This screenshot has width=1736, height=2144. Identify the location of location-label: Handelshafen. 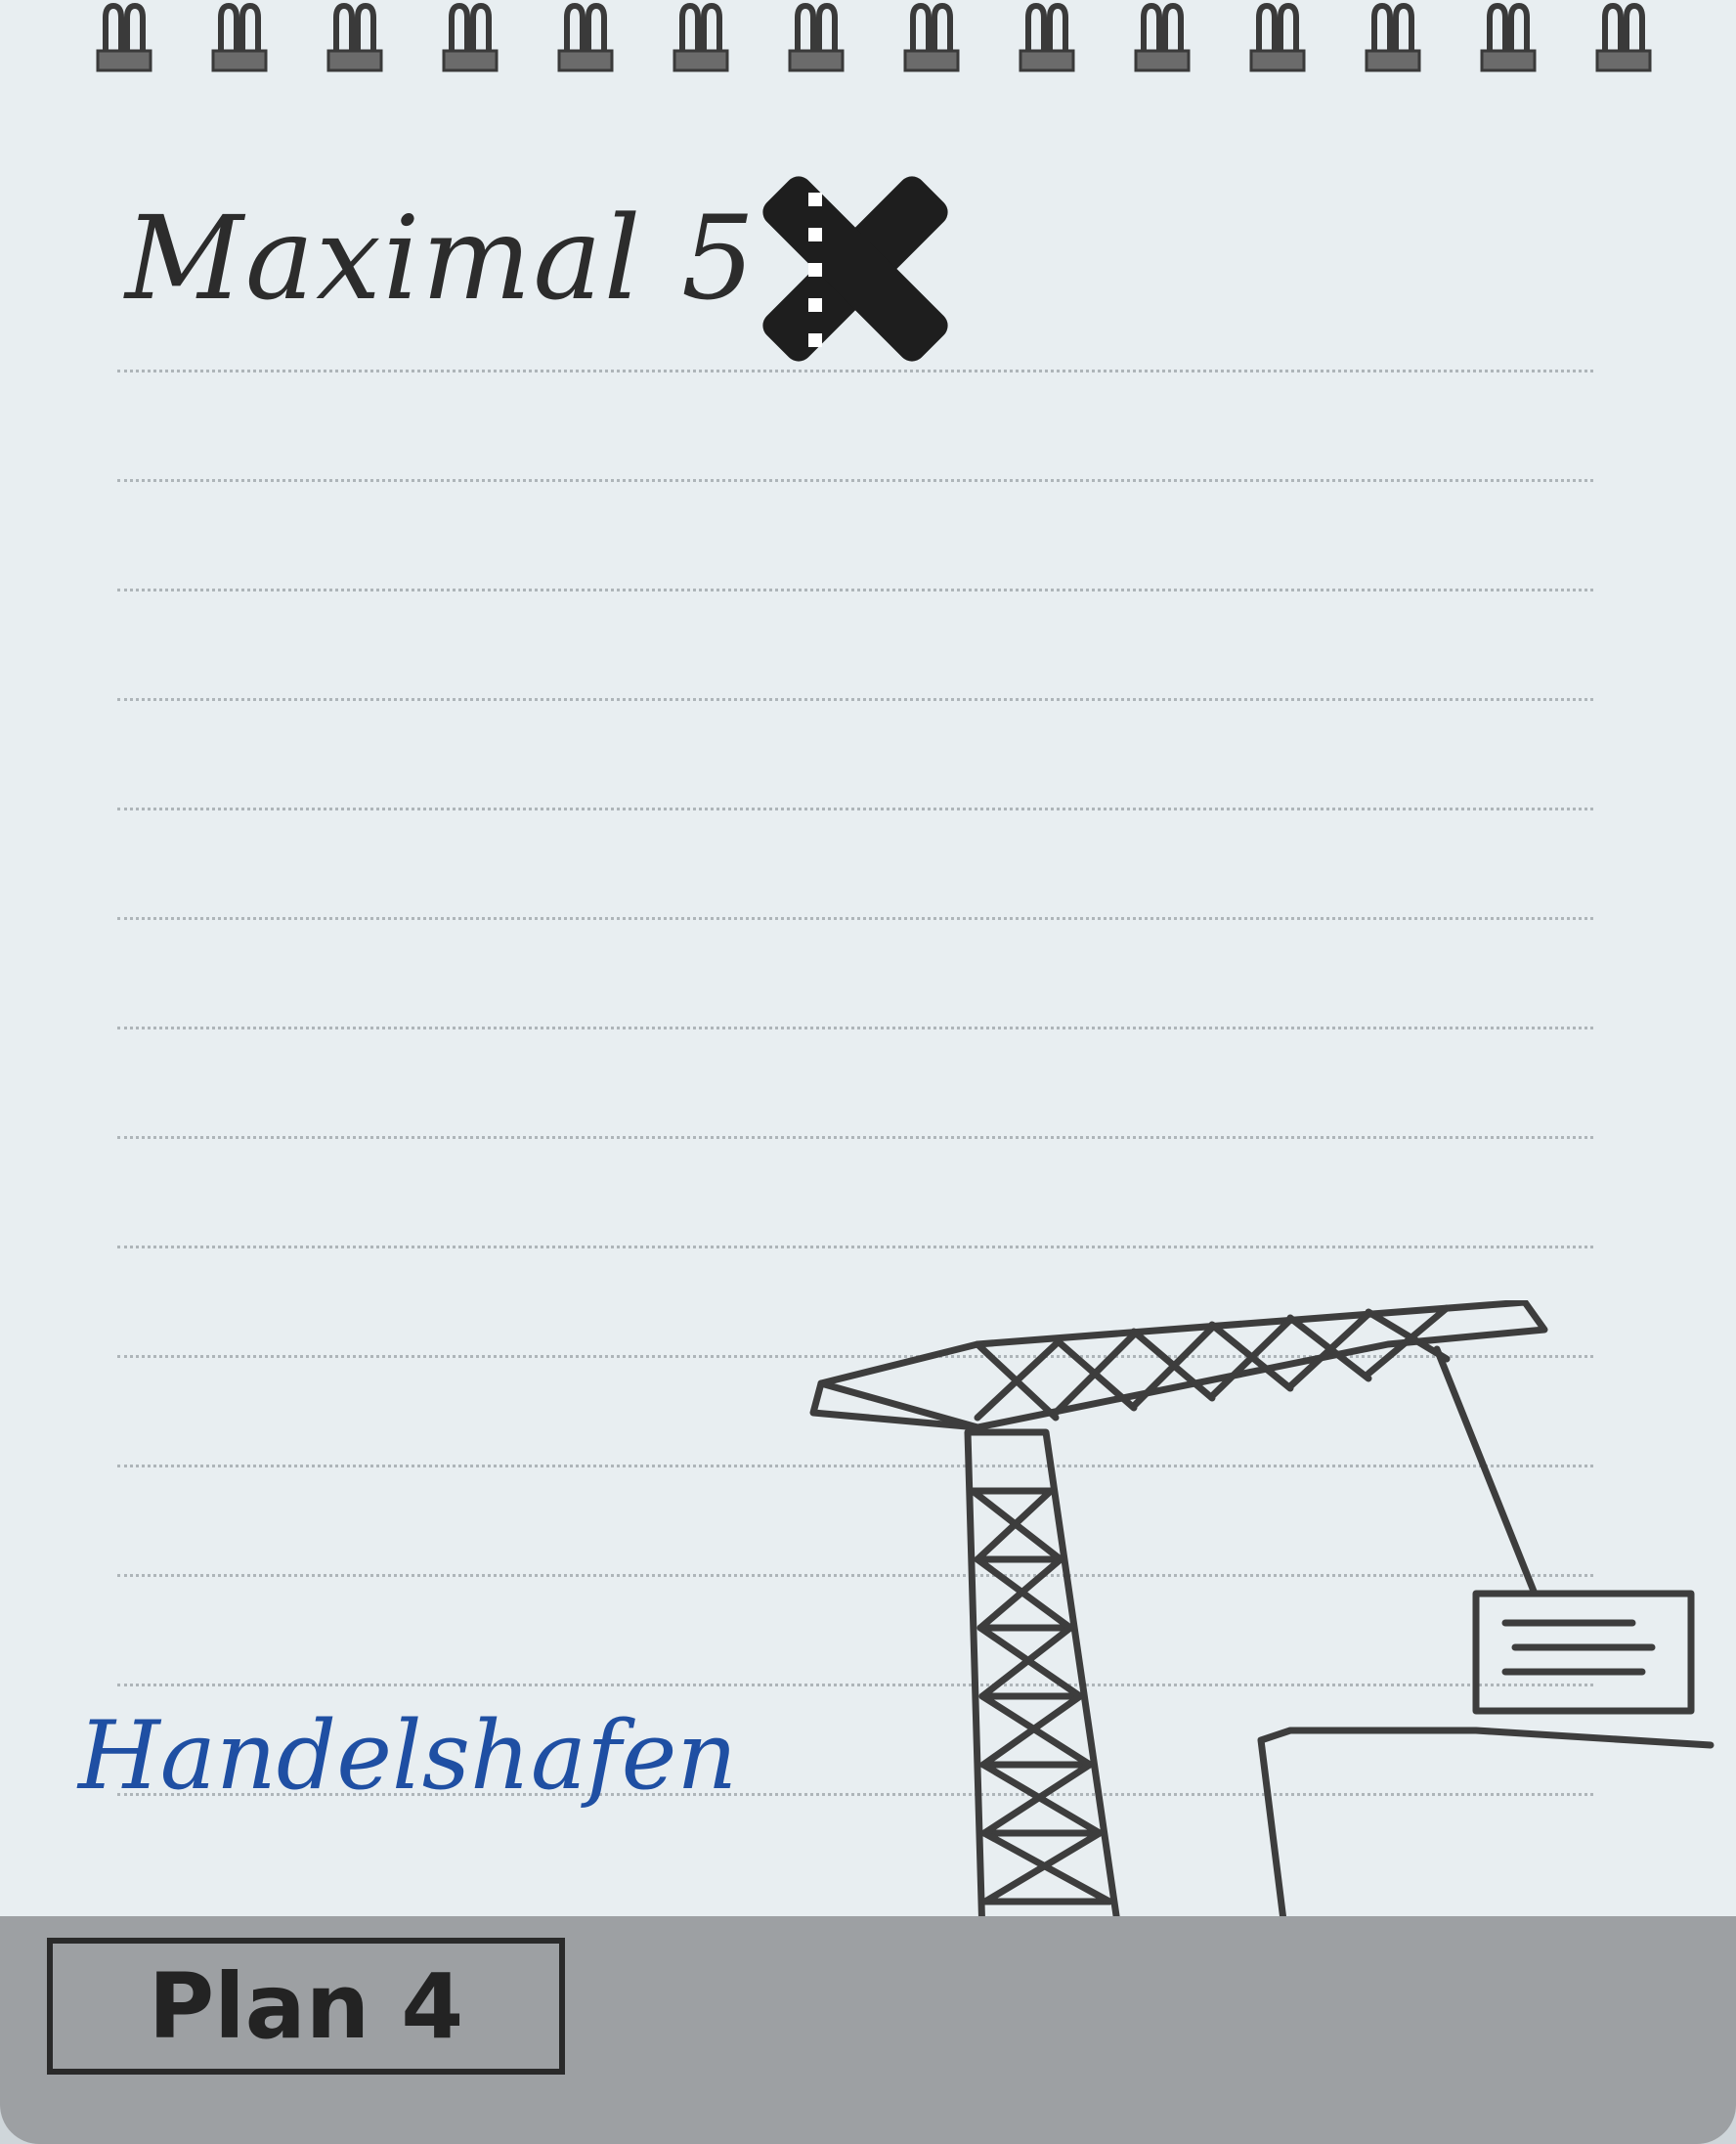
(408, 1756).